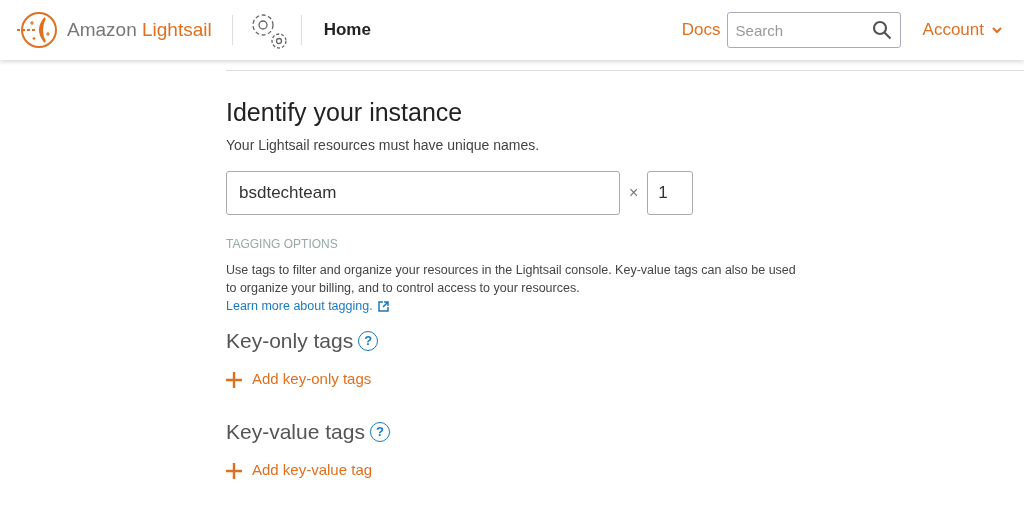  Describe the element at coordinates (701, 30) in the screenshot. I see `docs-link: Docs` at that location.